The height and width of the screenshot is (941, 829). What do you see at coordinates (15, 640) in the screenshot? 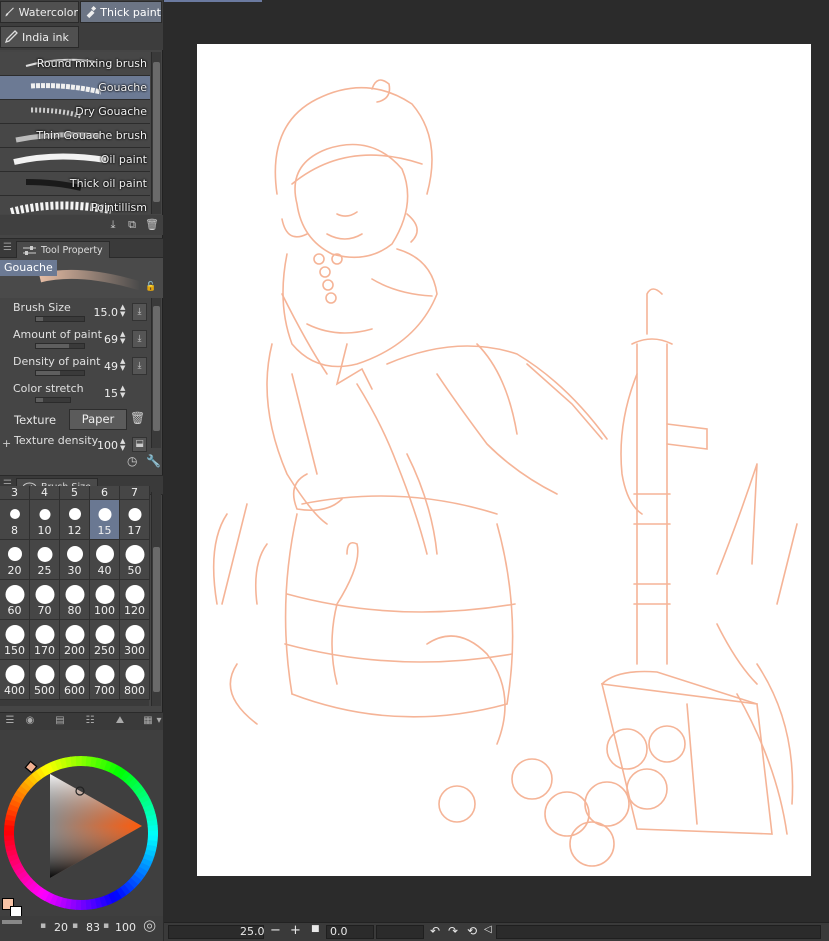
I see `brush-size-cell: 150` at bounding box center [15, 640].